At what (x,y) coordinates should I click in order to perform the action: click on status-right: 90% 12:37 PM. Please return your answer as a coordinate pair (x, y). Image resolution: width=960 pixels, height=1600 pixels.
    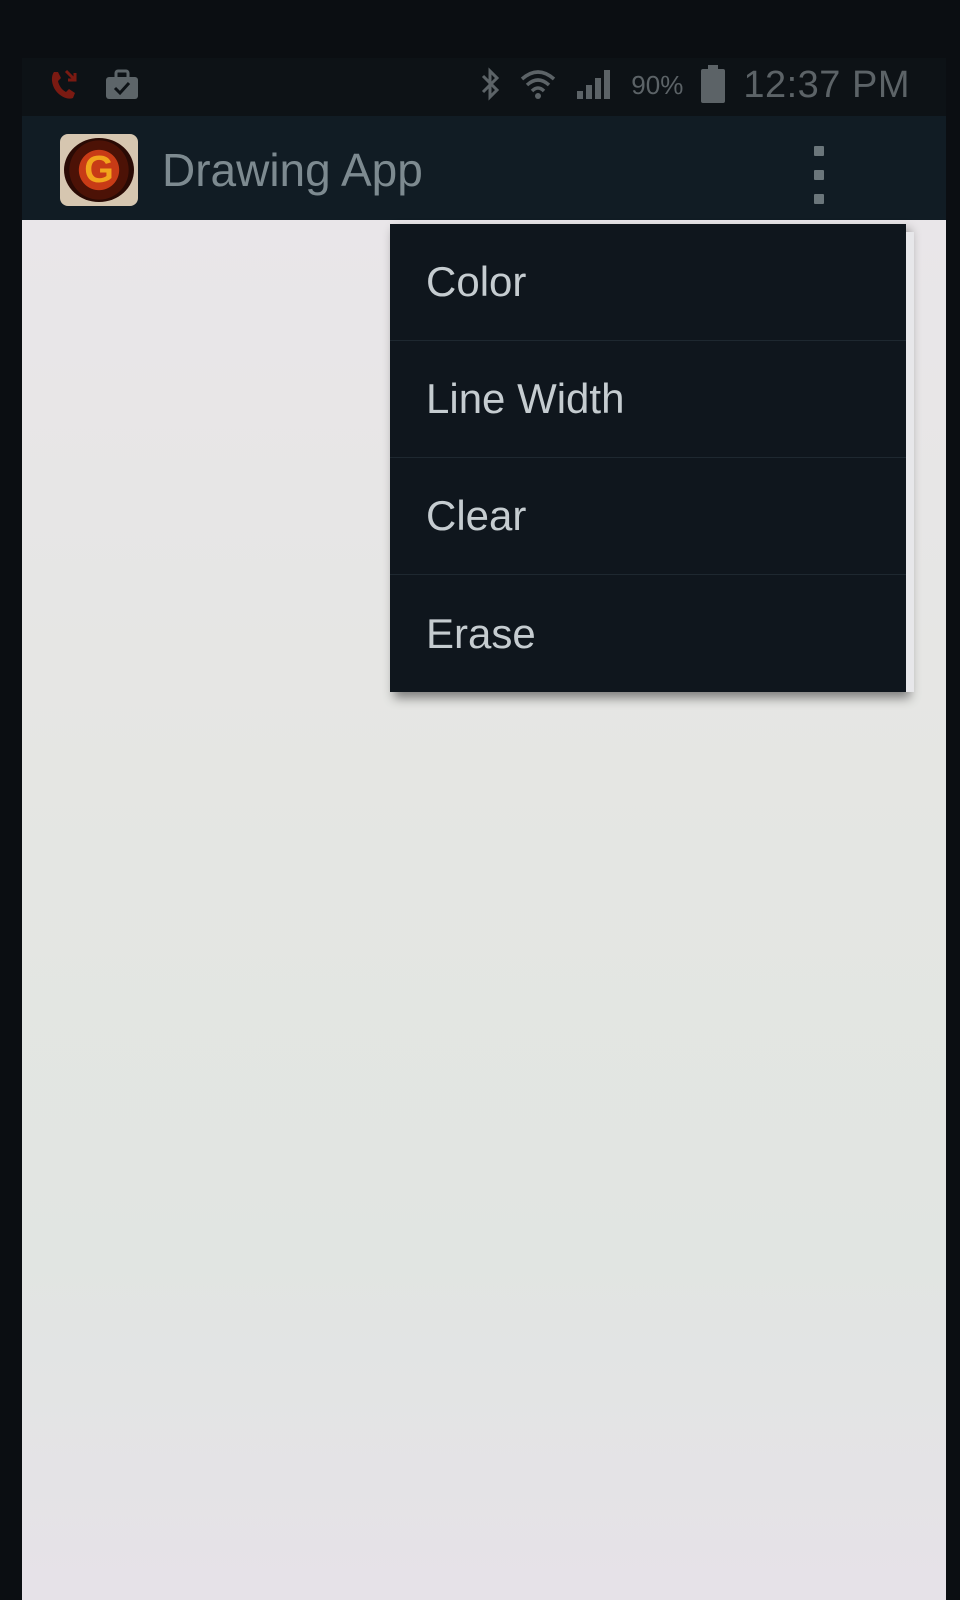
    Looking at the image, I should click on (694, 85).